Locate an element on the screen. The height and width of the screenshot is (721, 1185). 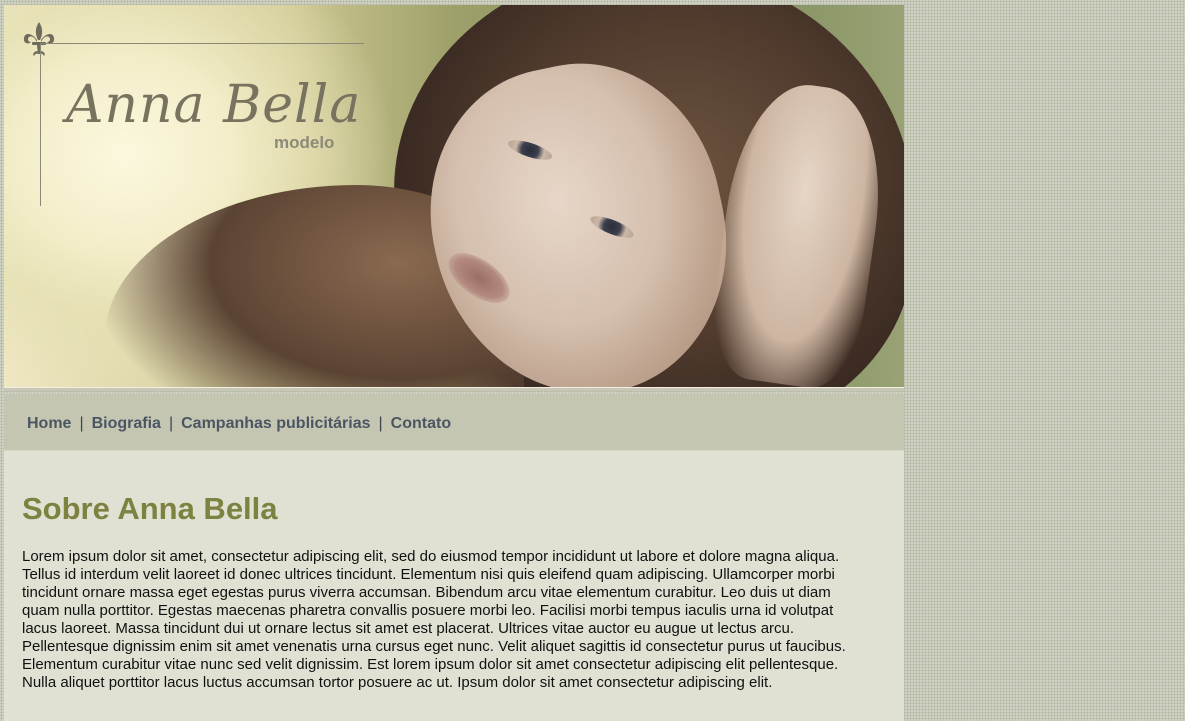
logo-subtitle: modelo is located at coordinates (304, 142).